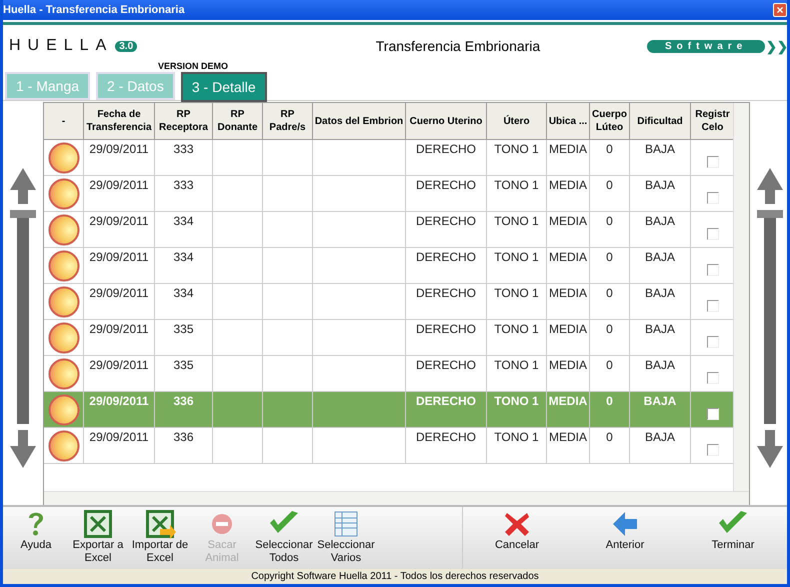 This screenshot has width=790, height=587. What do you see at coordinates (119, 121) in the screenshot?
I see `column-header: Fecha de Transferencia` at bounding box center [119, 121].